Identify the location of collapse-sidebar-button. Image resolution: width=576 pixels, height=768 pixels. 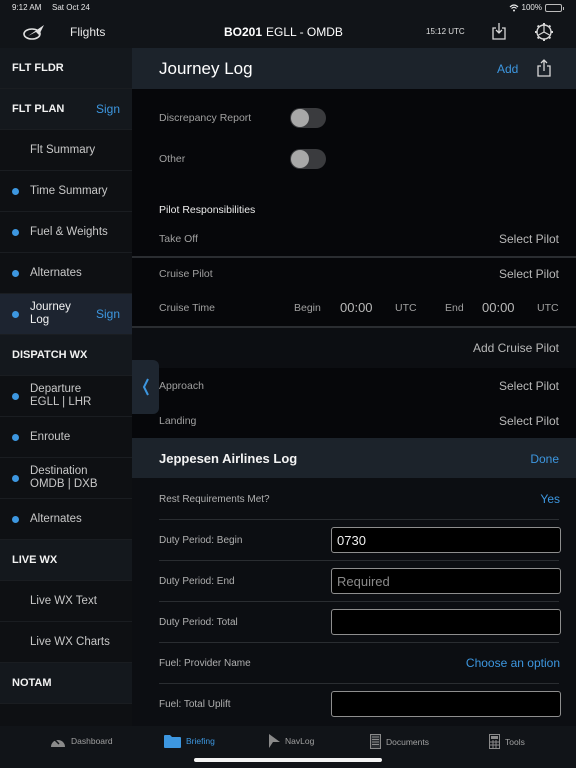
(145, 387).